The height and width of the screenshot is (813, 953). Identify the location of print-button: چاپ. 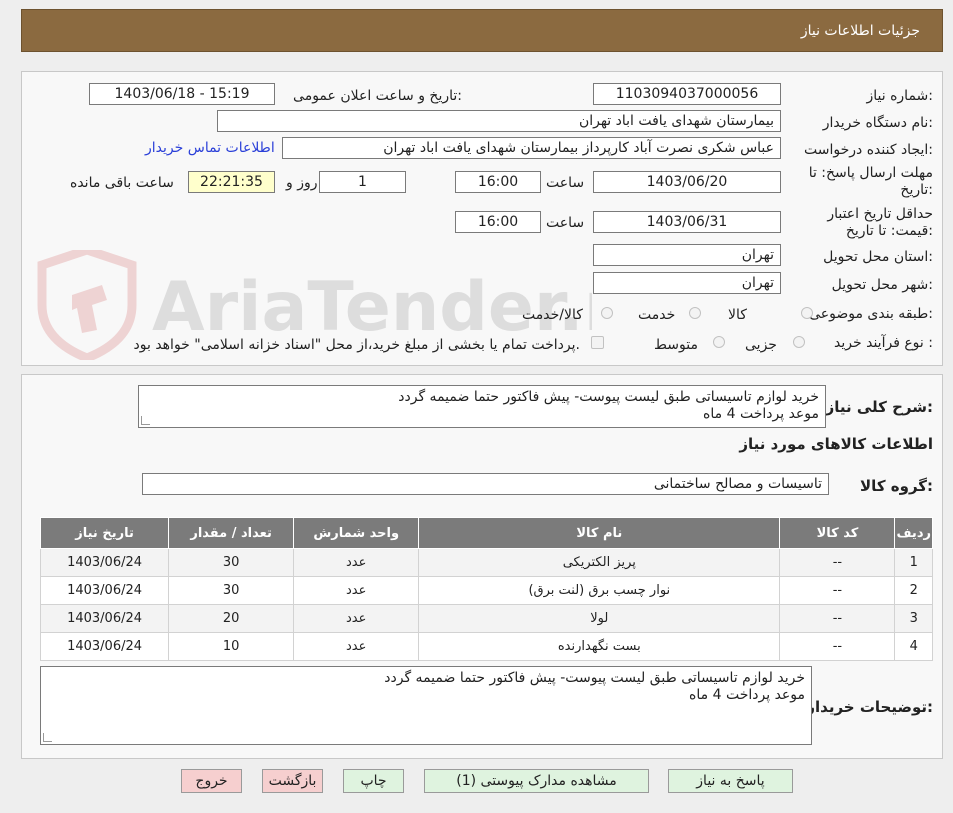
(373, 781).